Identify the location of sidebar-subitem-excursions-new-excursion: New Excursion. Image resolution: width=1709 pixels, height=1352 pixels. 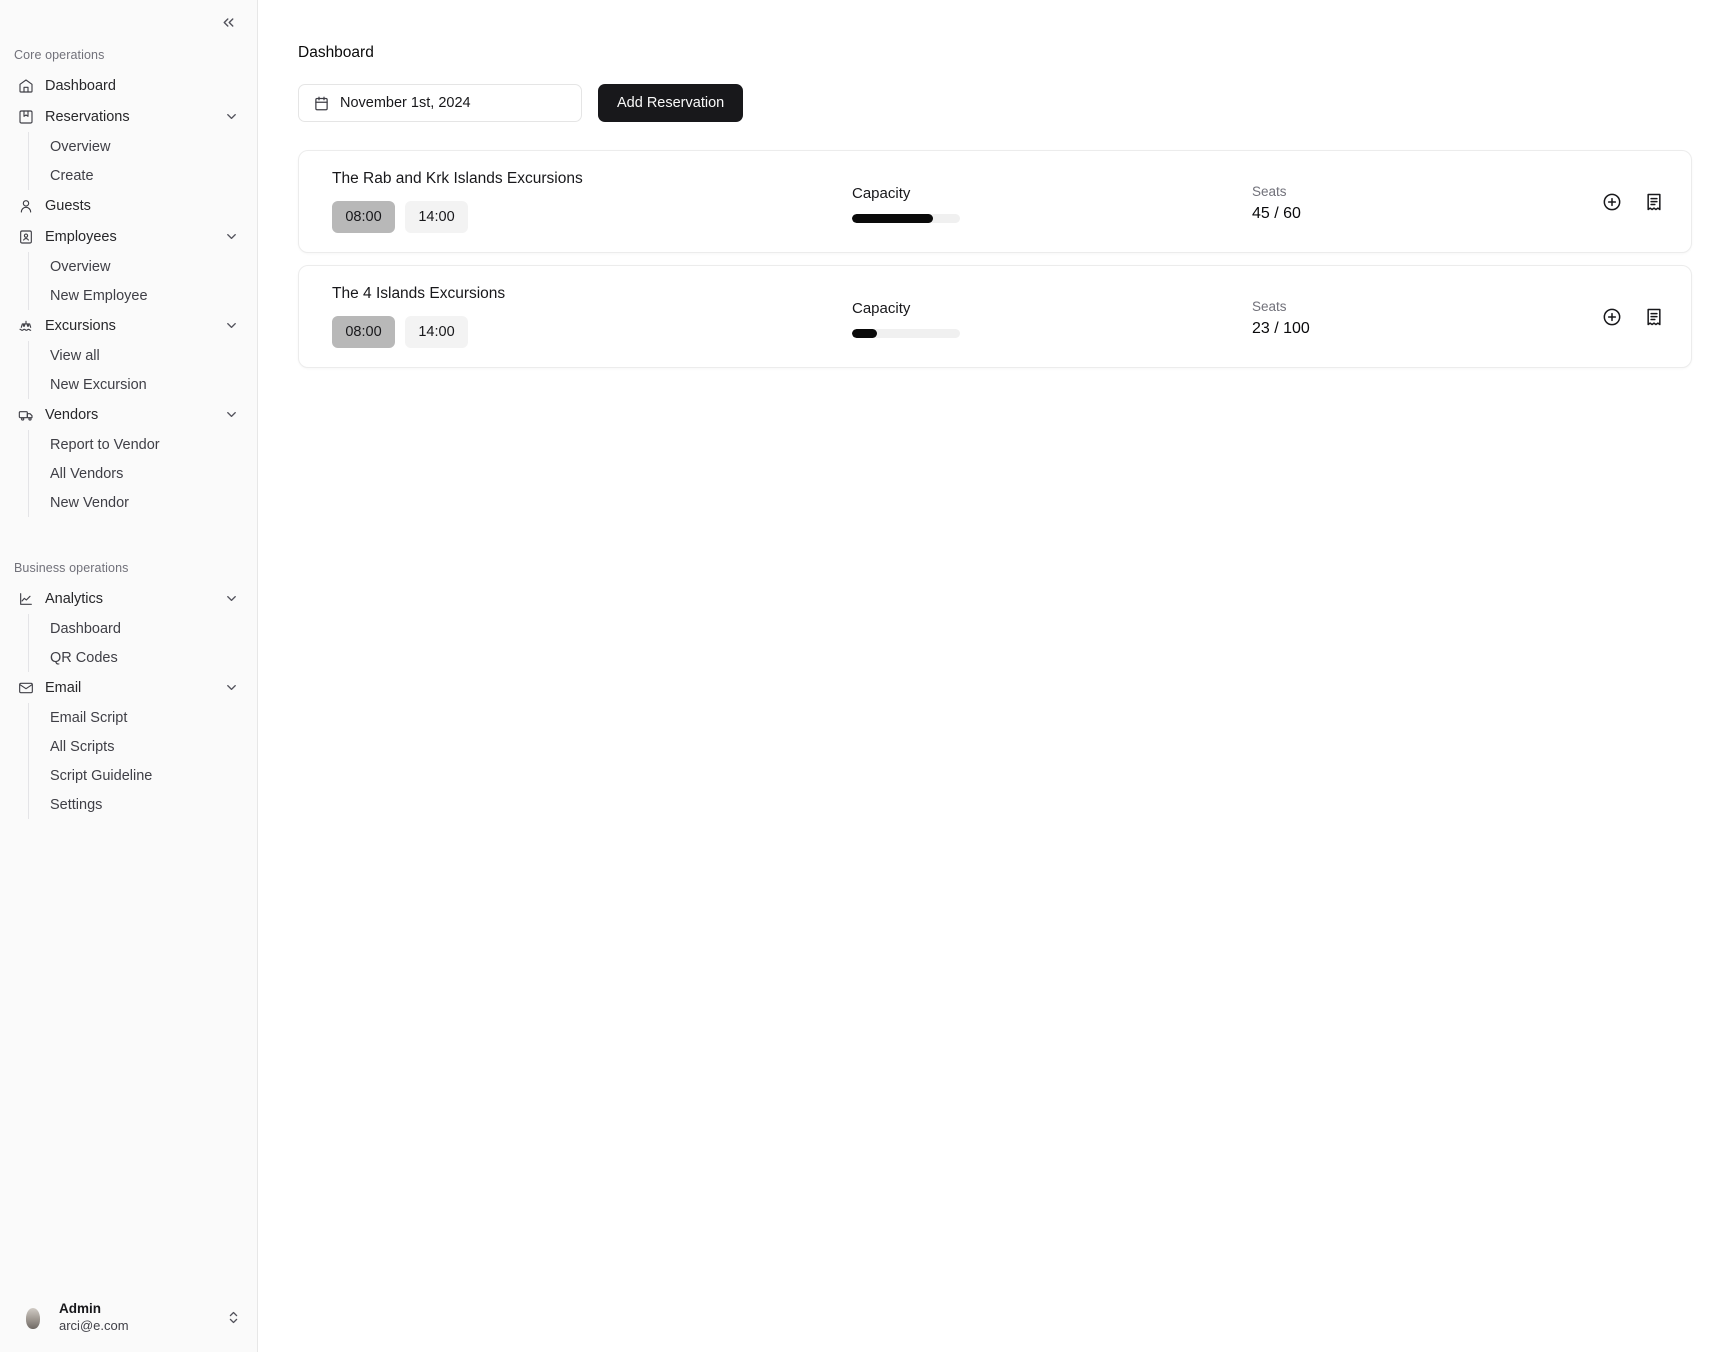
(144, 384).